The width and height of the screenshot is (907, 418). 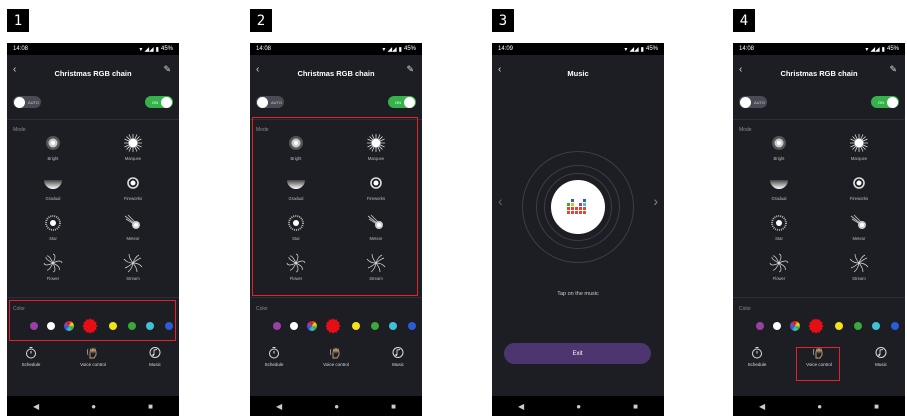 I want to click on prev-track-icon: ‹, so click(x=500, y=201).